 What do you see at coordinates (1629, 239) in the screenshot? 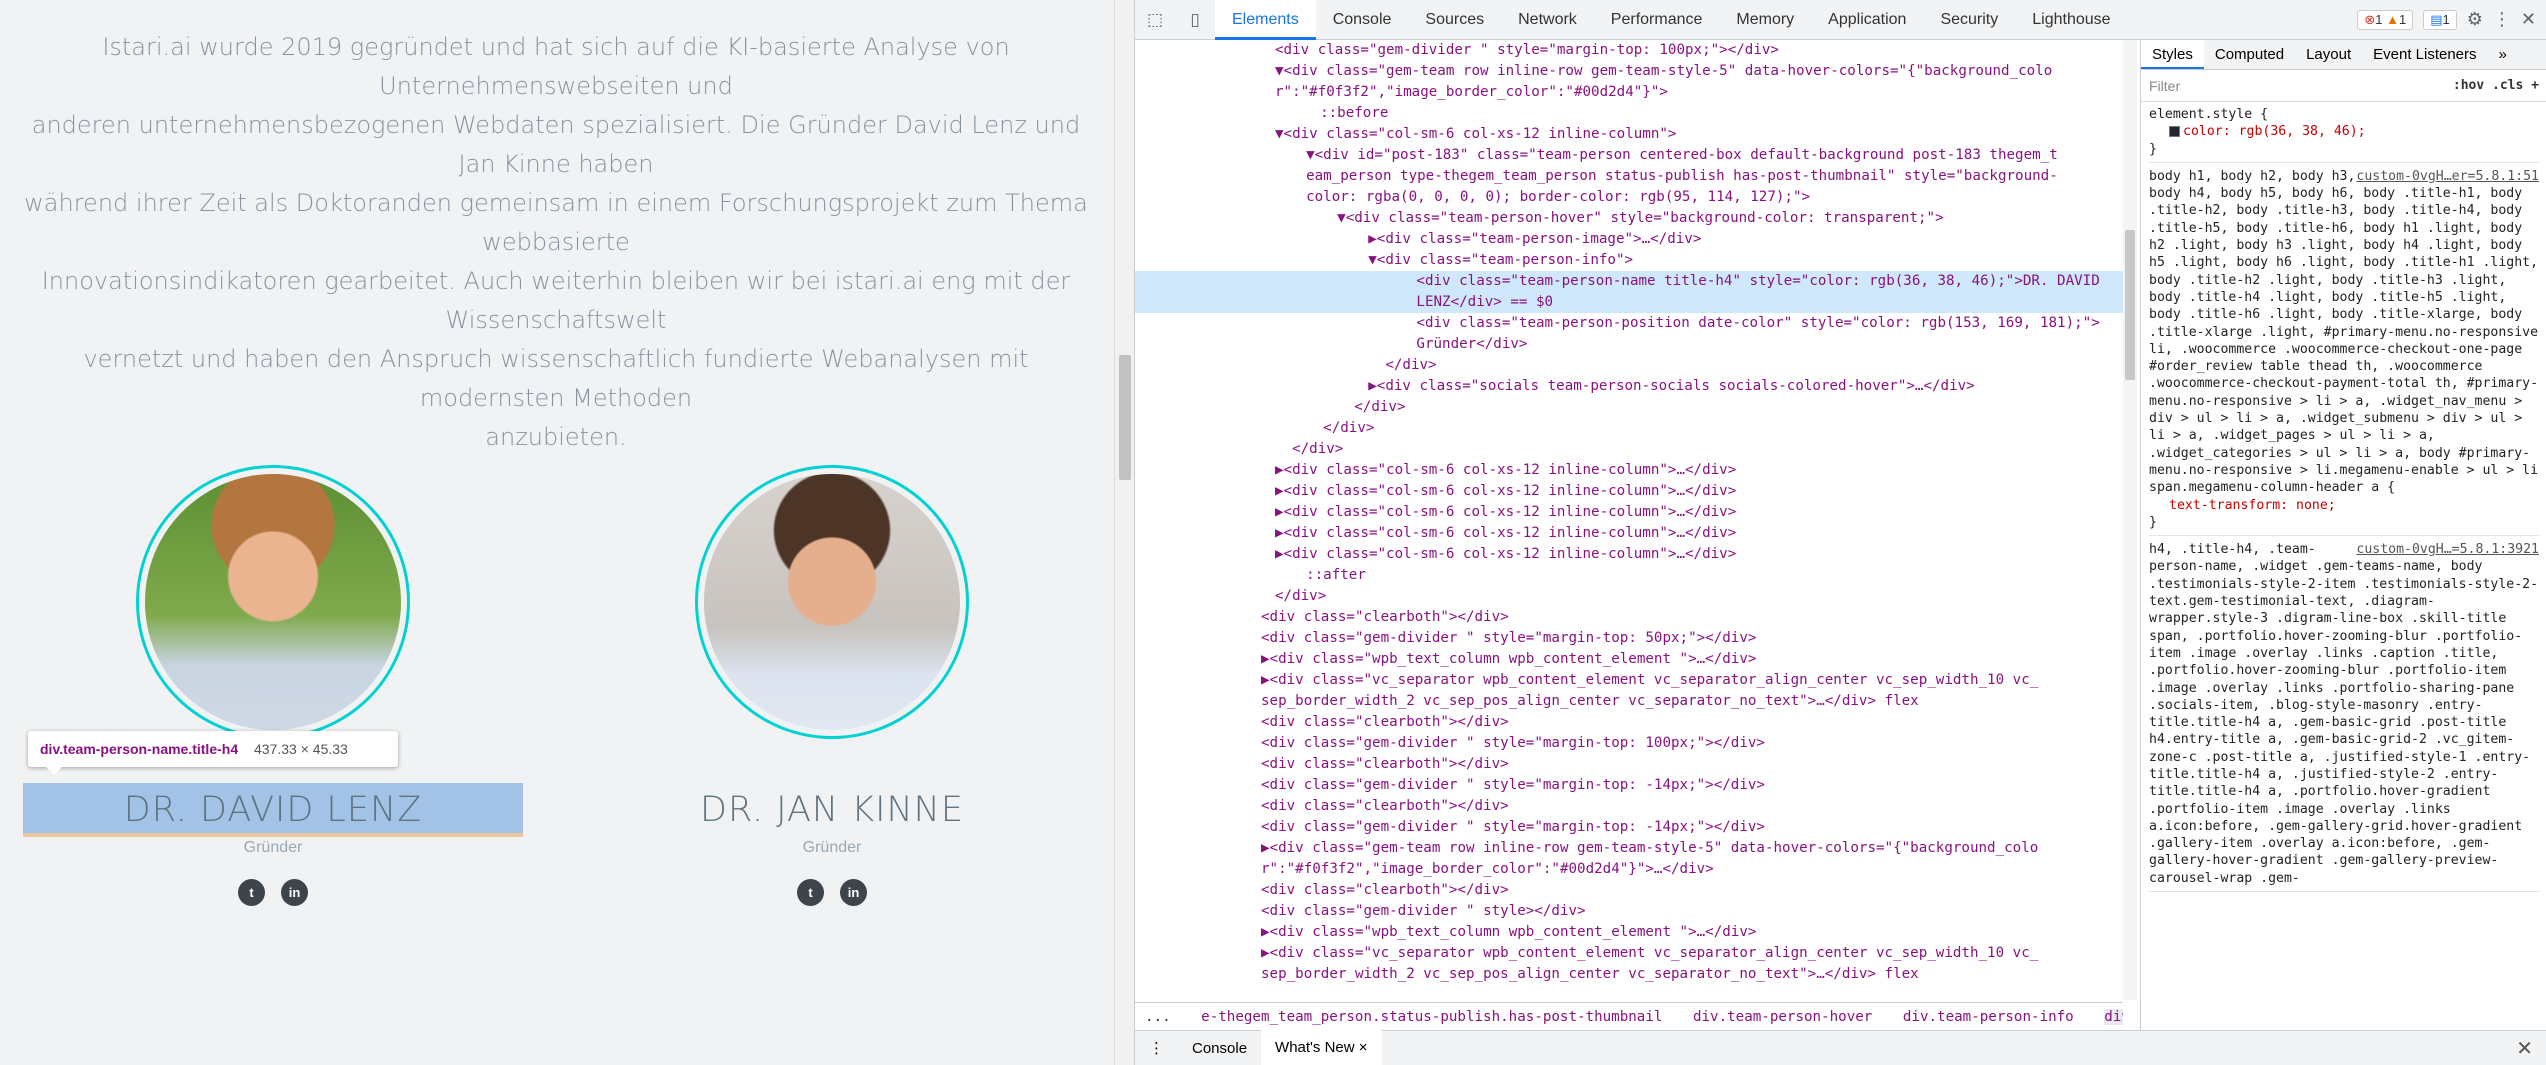
I see `dom-line: ▶<div class="team-person-image">…</div>` at bounding box center [1629, 239].